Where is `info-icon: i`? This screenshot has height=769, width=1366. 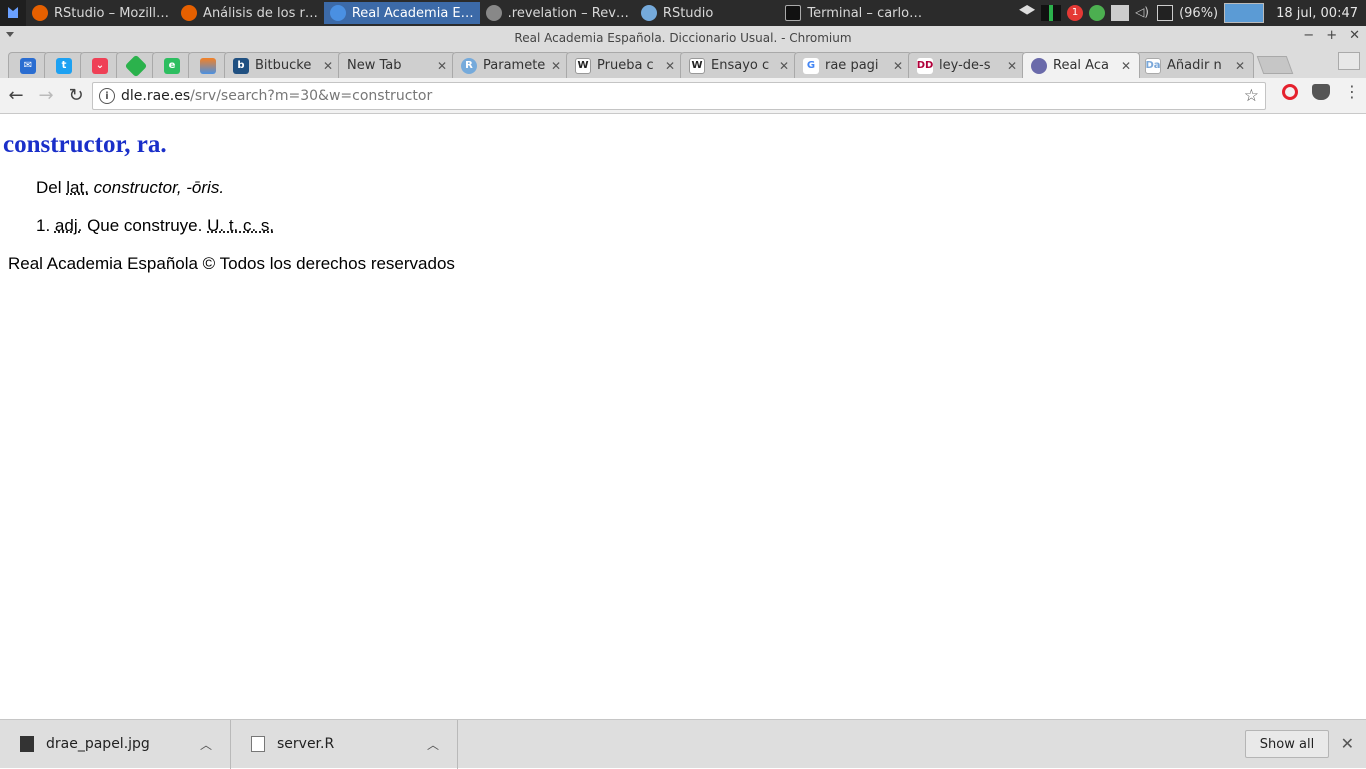 info-icon: i is located at coordinates (107, 96).